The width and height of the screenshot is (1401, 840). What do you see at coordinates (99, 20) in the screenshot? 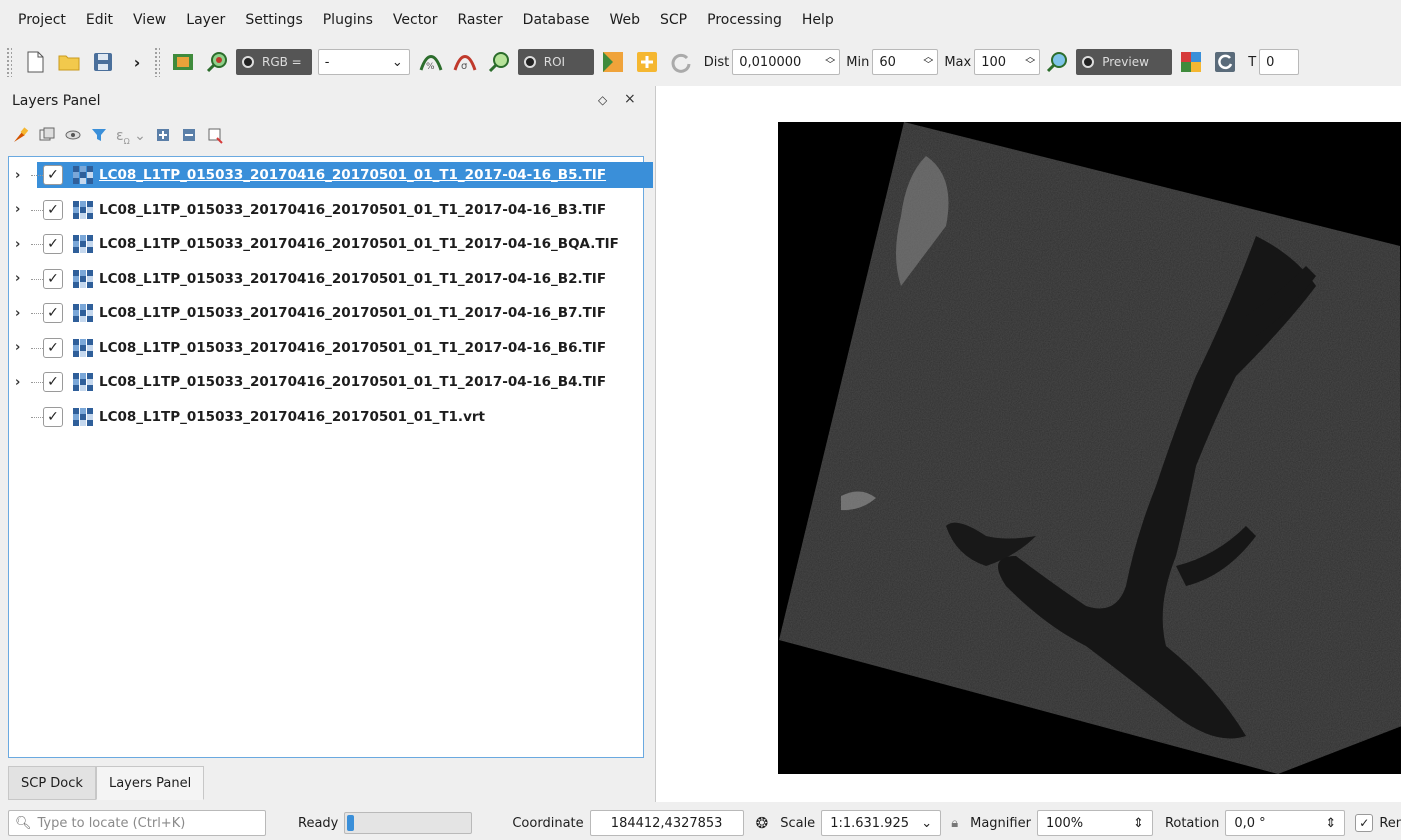
I see `menu-edit: Edit` at bounding box center [99, 20].